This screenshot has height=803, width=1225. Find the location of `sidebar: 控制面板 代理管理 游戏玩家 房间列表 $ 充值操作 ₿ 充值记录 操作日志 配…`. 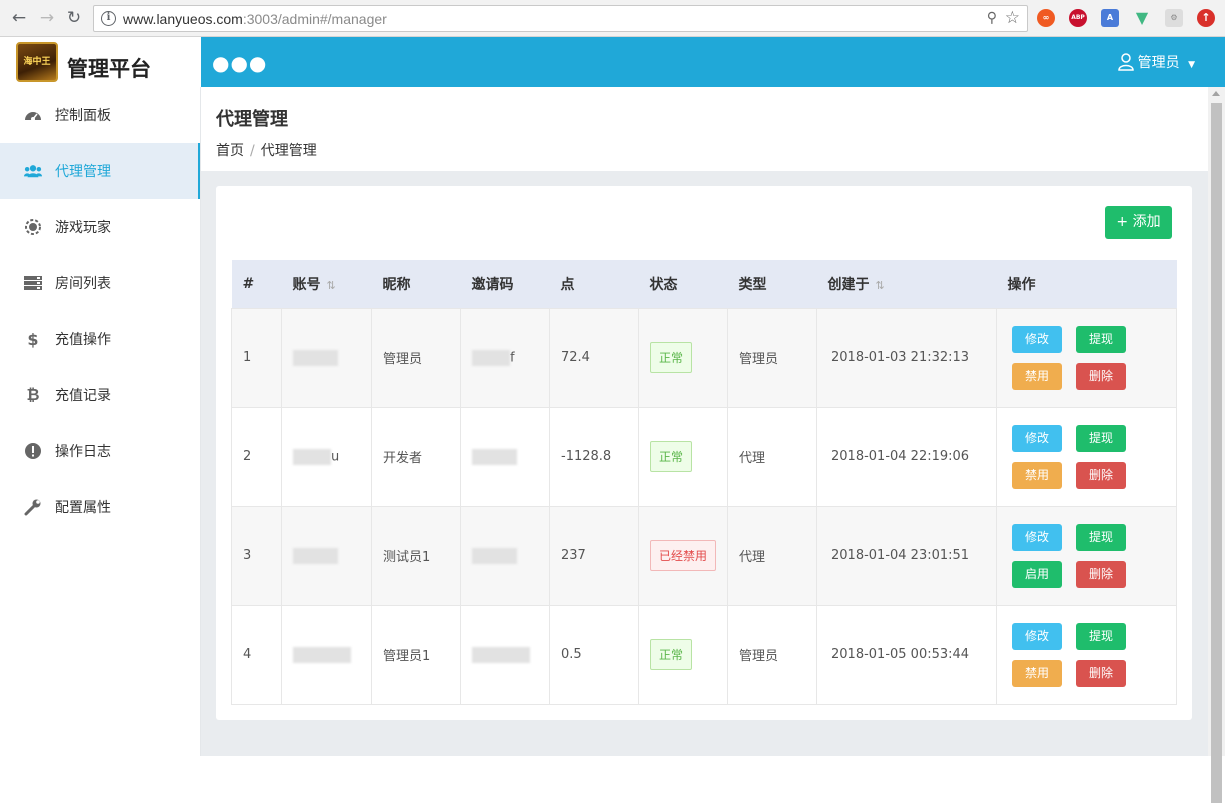

sidebar: 控制面板 代理管理 游戏玩家 房间列表 $ 充值操作 ₿ 充值记录 操作日志 配… is located at coordinates (100, 421).